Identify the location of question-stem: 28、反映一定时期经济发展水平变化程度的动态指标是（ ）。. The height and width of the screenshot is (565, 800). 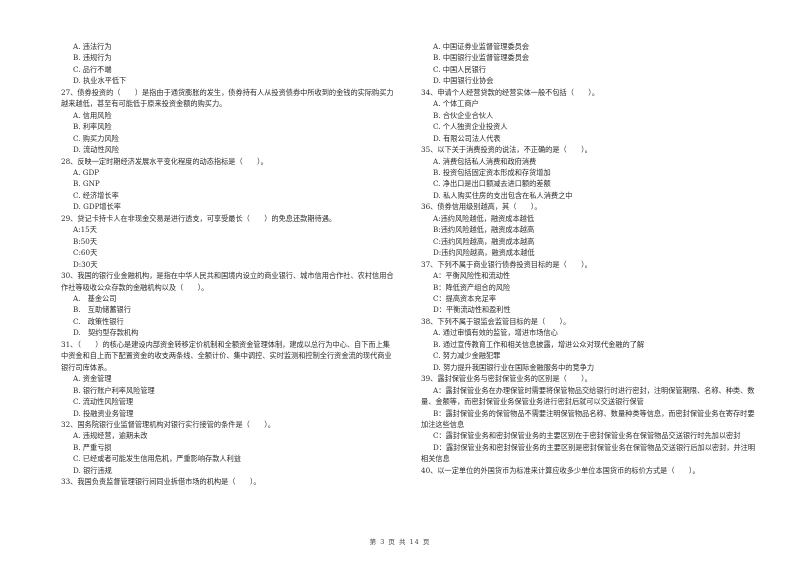
(164, 161).